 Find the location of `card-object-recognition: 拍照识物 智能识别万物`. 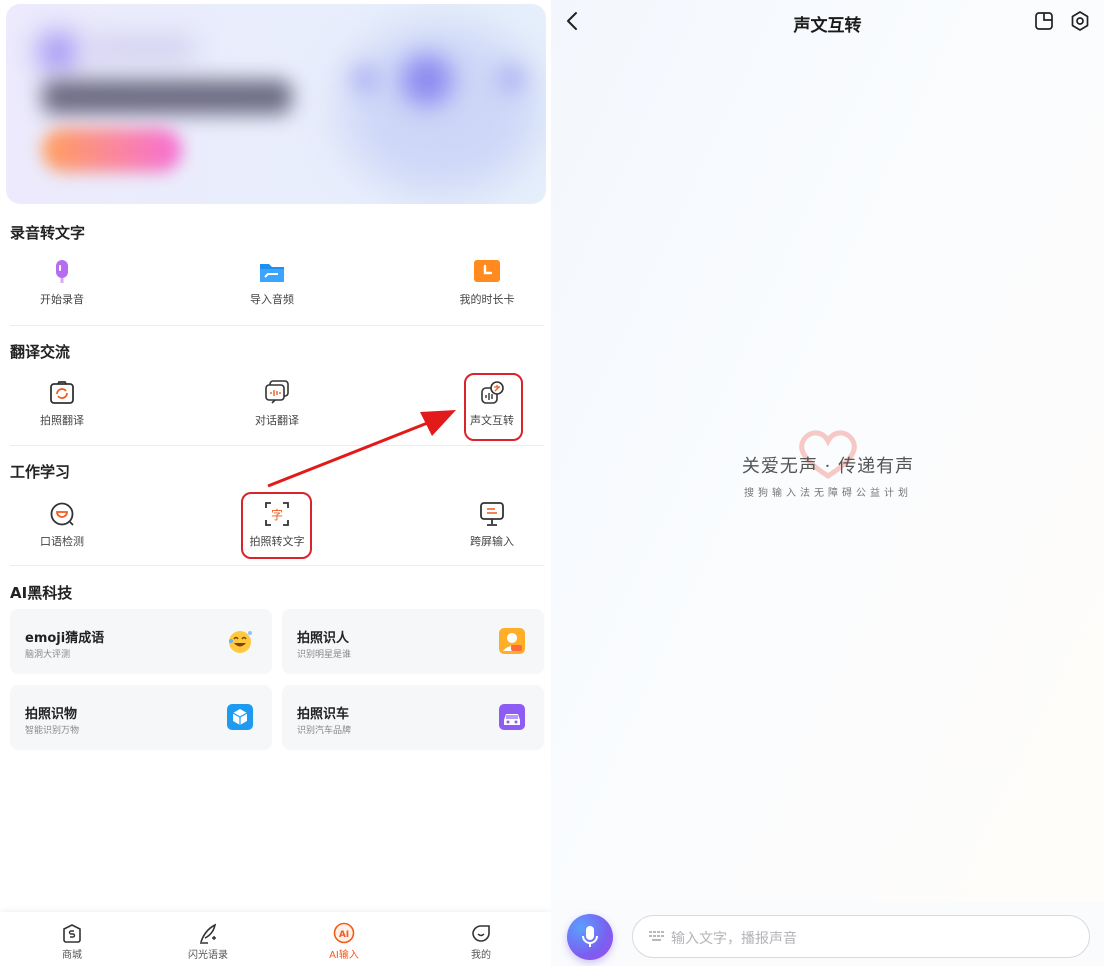

card-object-recognition: 拍照识物 智能识别万物 is located at coordinates (141, 717).